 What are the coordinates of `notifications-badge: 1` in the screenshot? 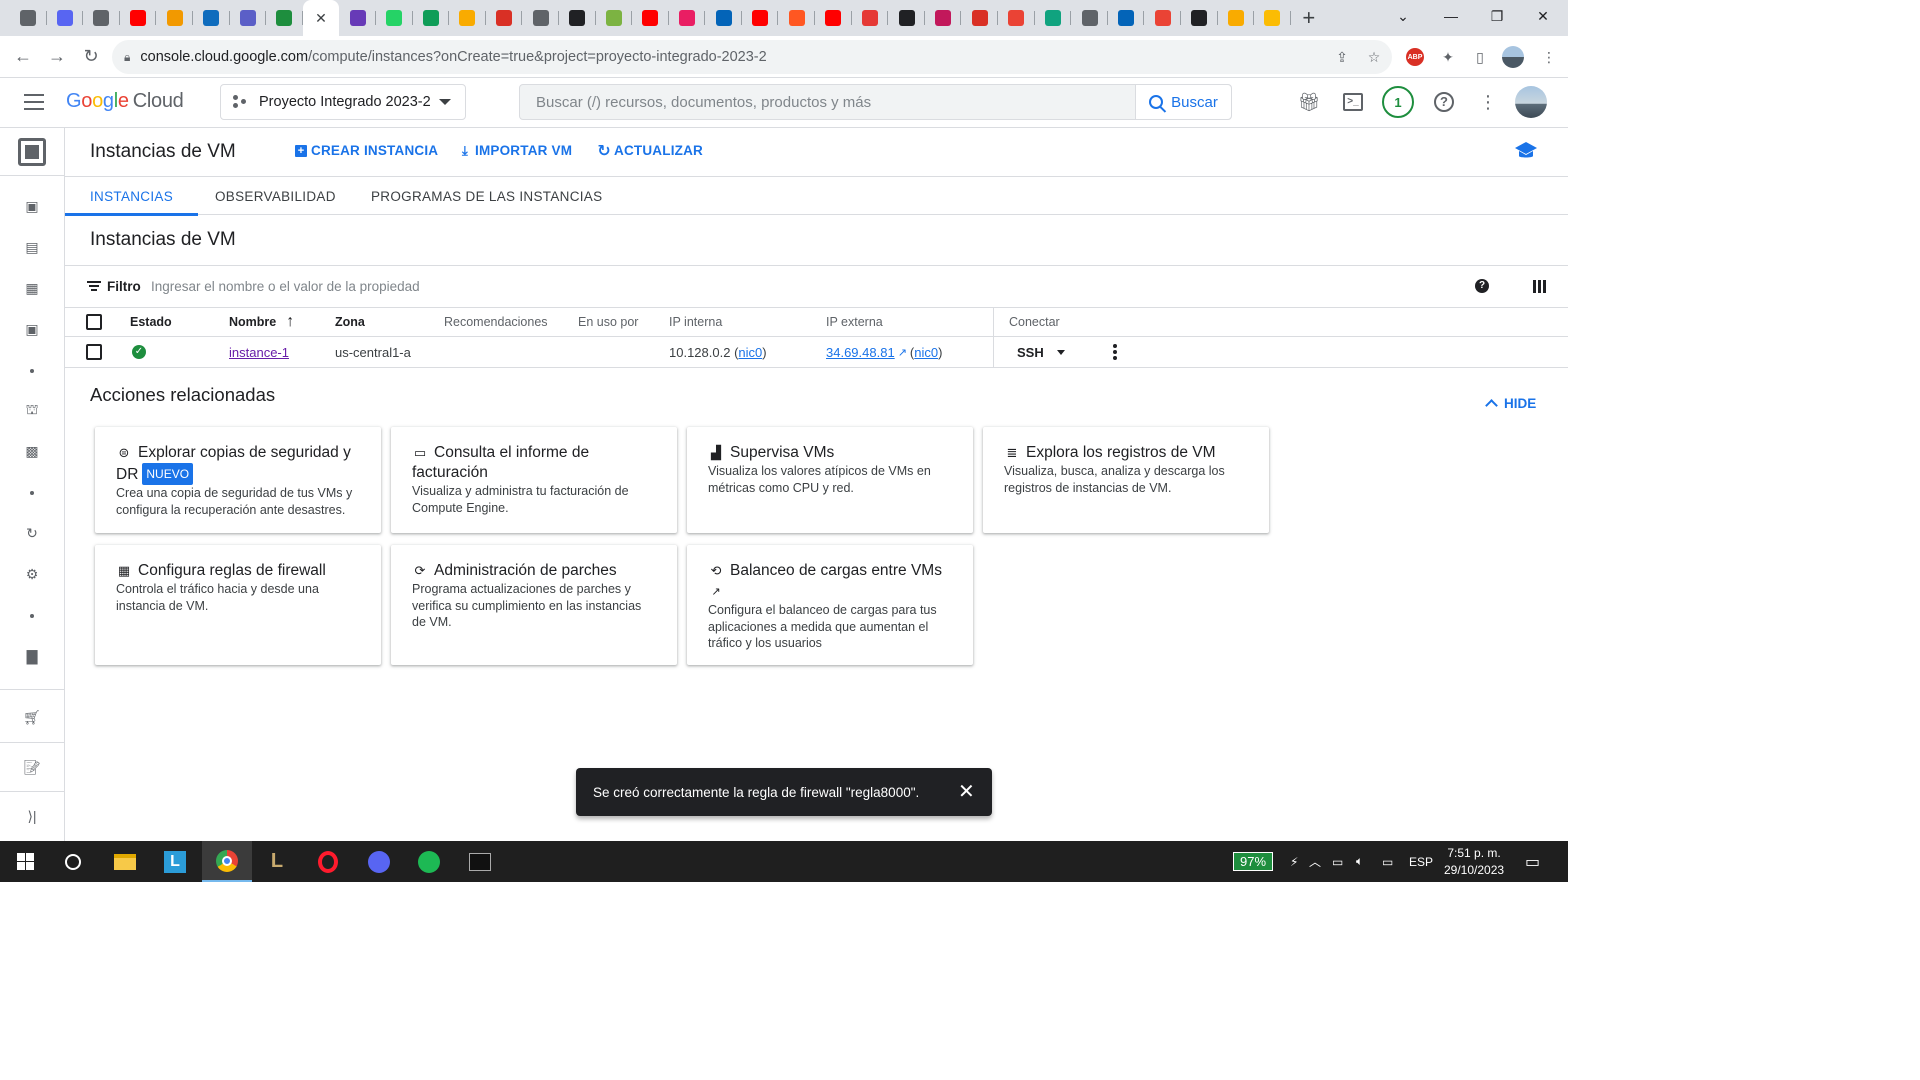 It's located at (1398, 102).